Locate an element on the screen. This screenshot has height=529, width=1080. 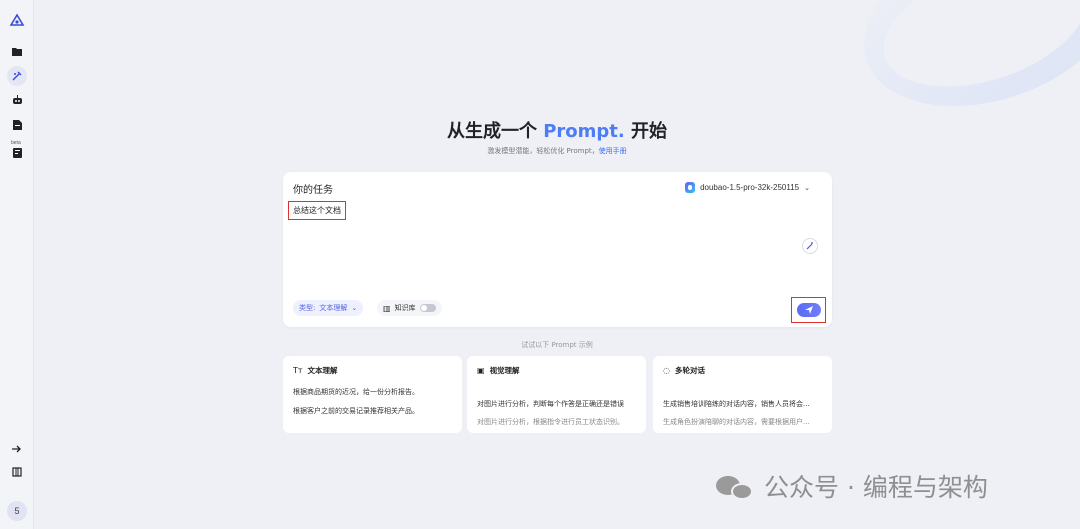
send-button is located at coordinates (808, 310).